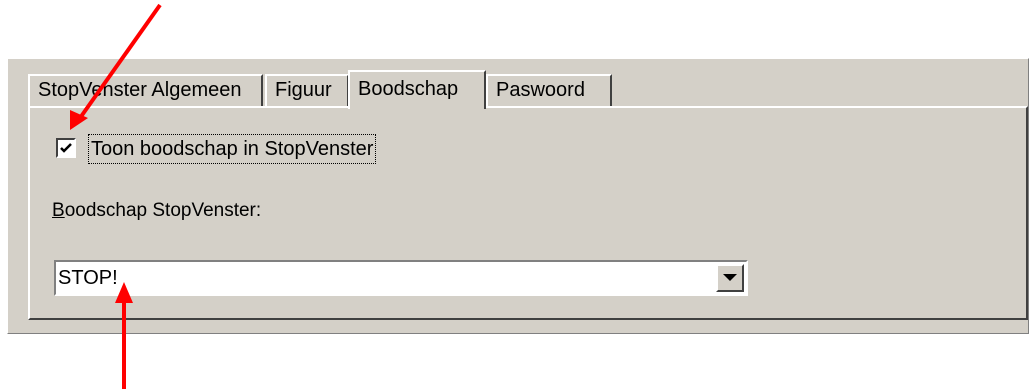 This screenshot has width=1031, height=389. Describe the element at coordinates (232, 149) in the screenshot. I see `show-message-label: Toon boodschap in StopVenster` at that location.